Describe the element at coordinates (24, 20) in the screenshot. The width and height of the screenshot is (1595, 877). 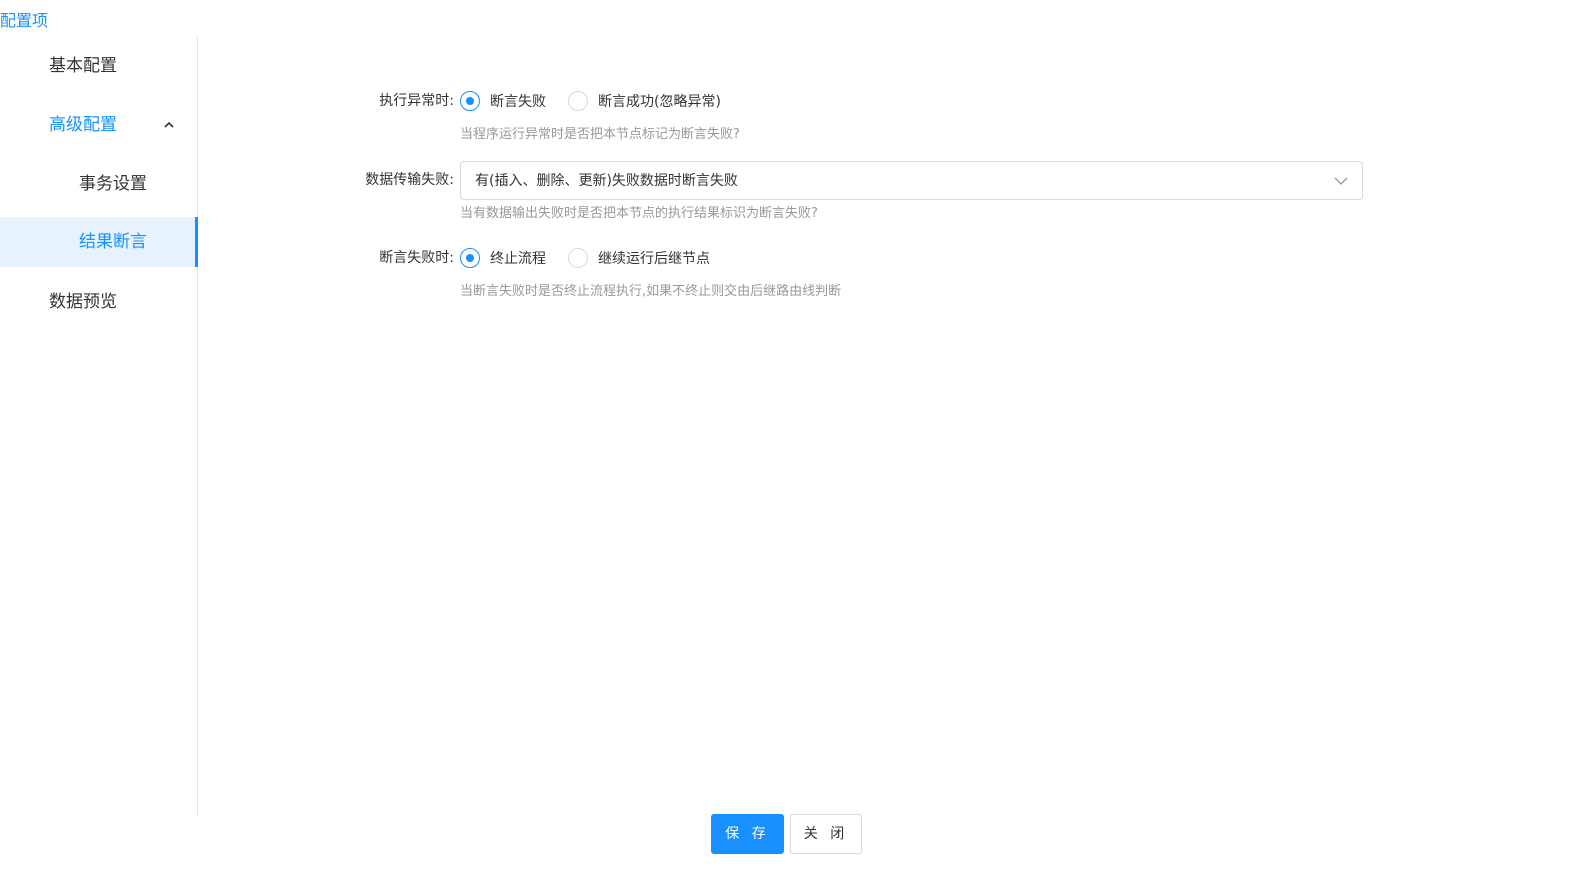
I see `sidebar-title: 配置项` at that location.